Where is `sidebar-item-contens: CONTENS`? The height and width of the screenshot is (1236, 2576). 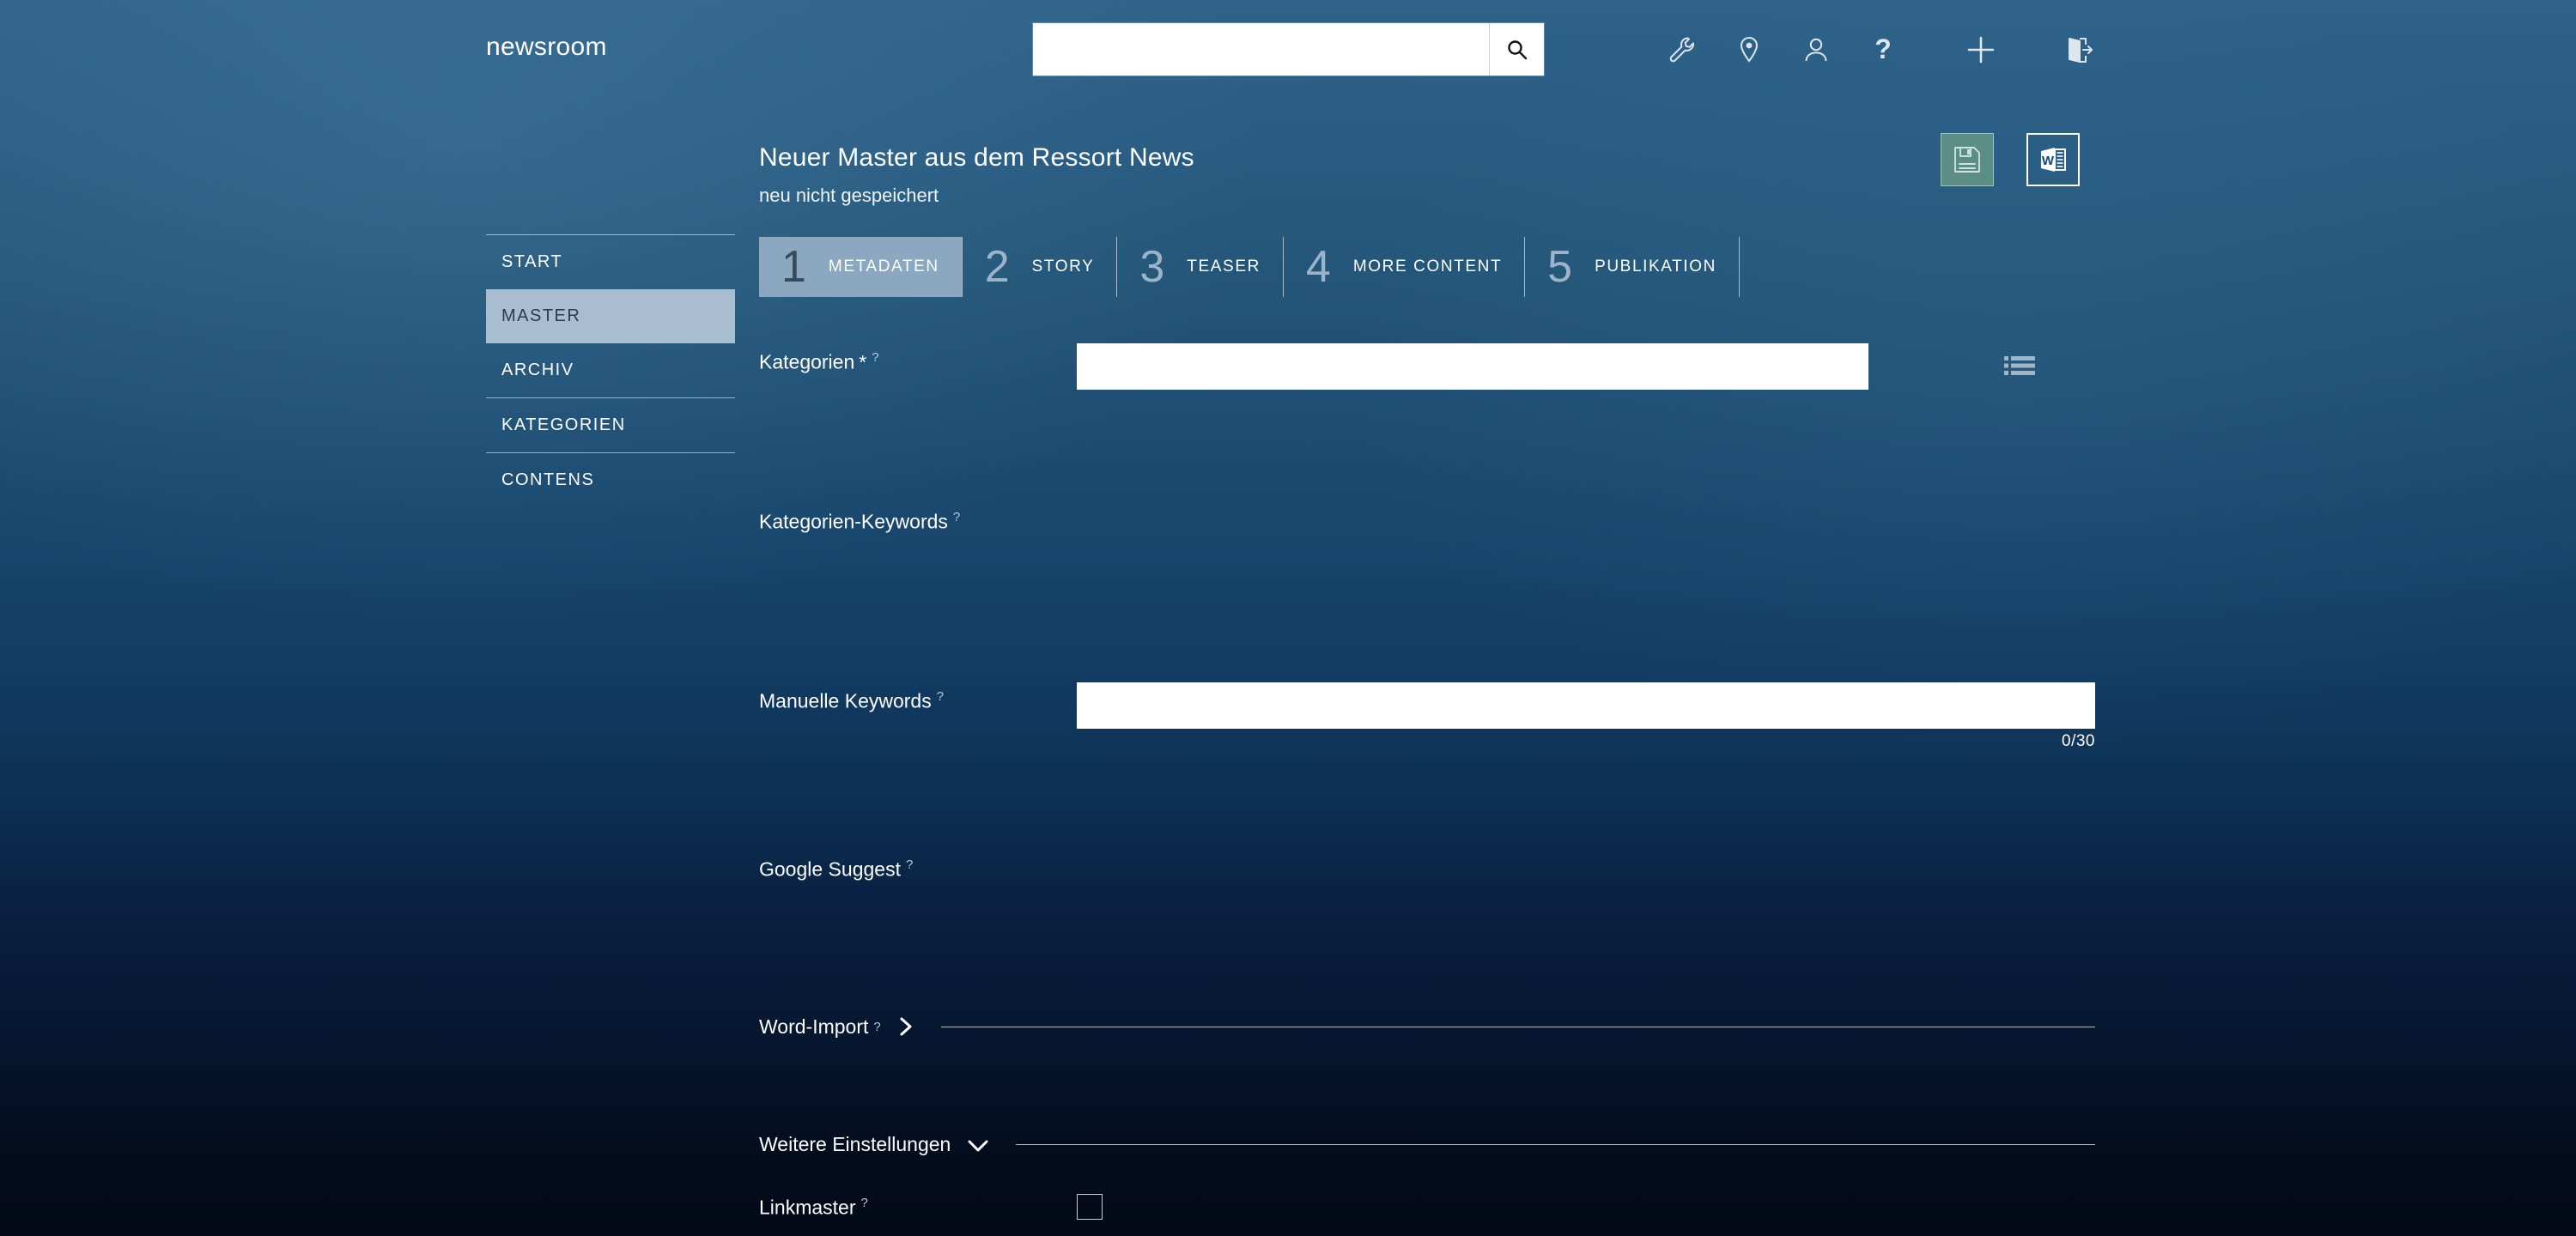 sidebar-item-contens: CONTENS is located at coordinates (610, 480).